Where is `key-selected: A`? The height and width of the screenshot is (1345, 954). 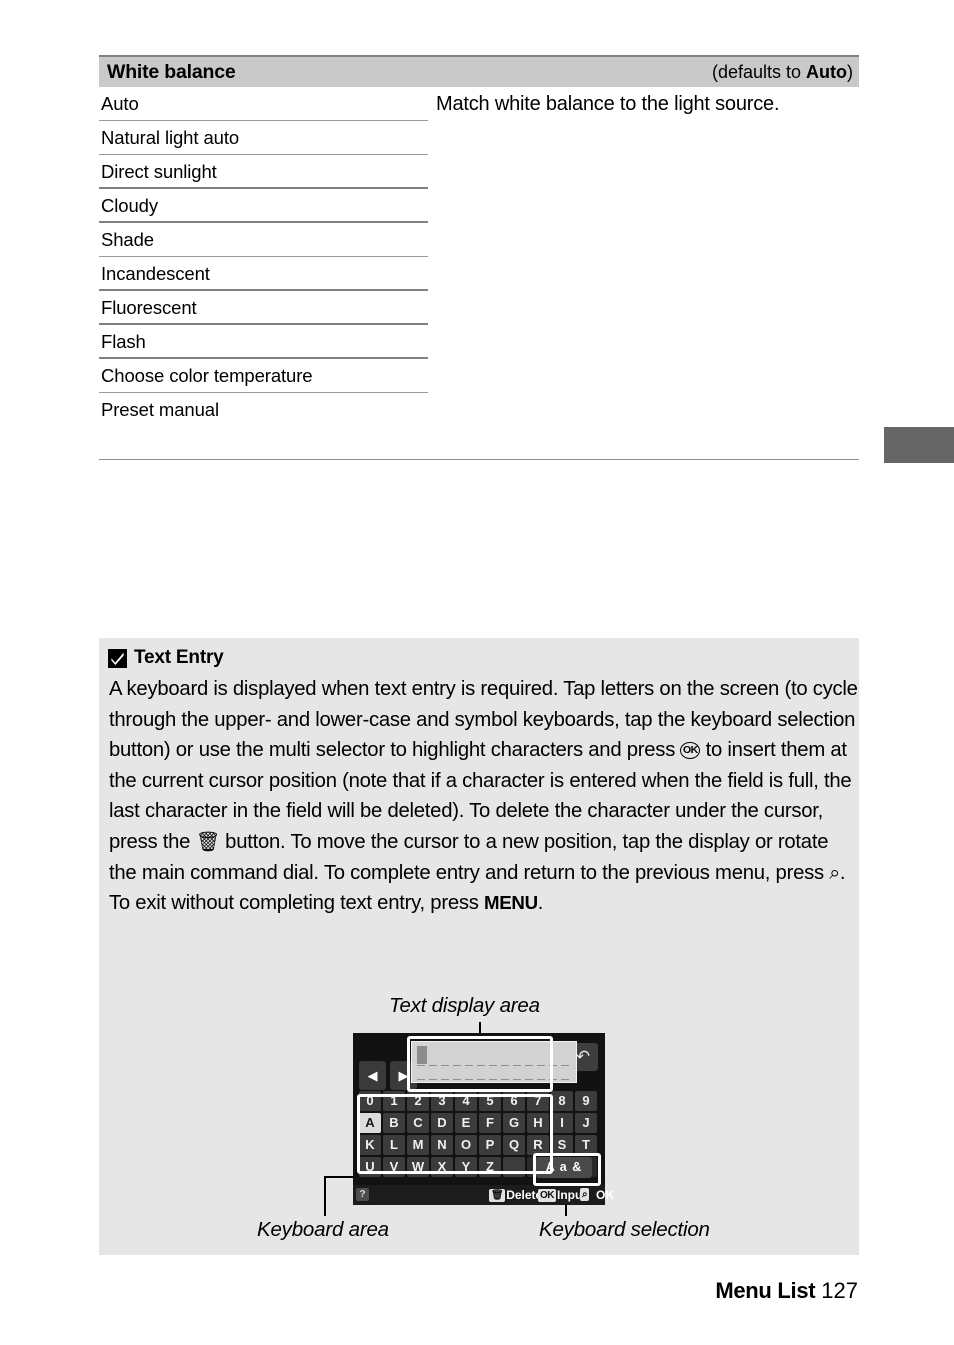 key-selected: A is located at coordinates (370, 1123).